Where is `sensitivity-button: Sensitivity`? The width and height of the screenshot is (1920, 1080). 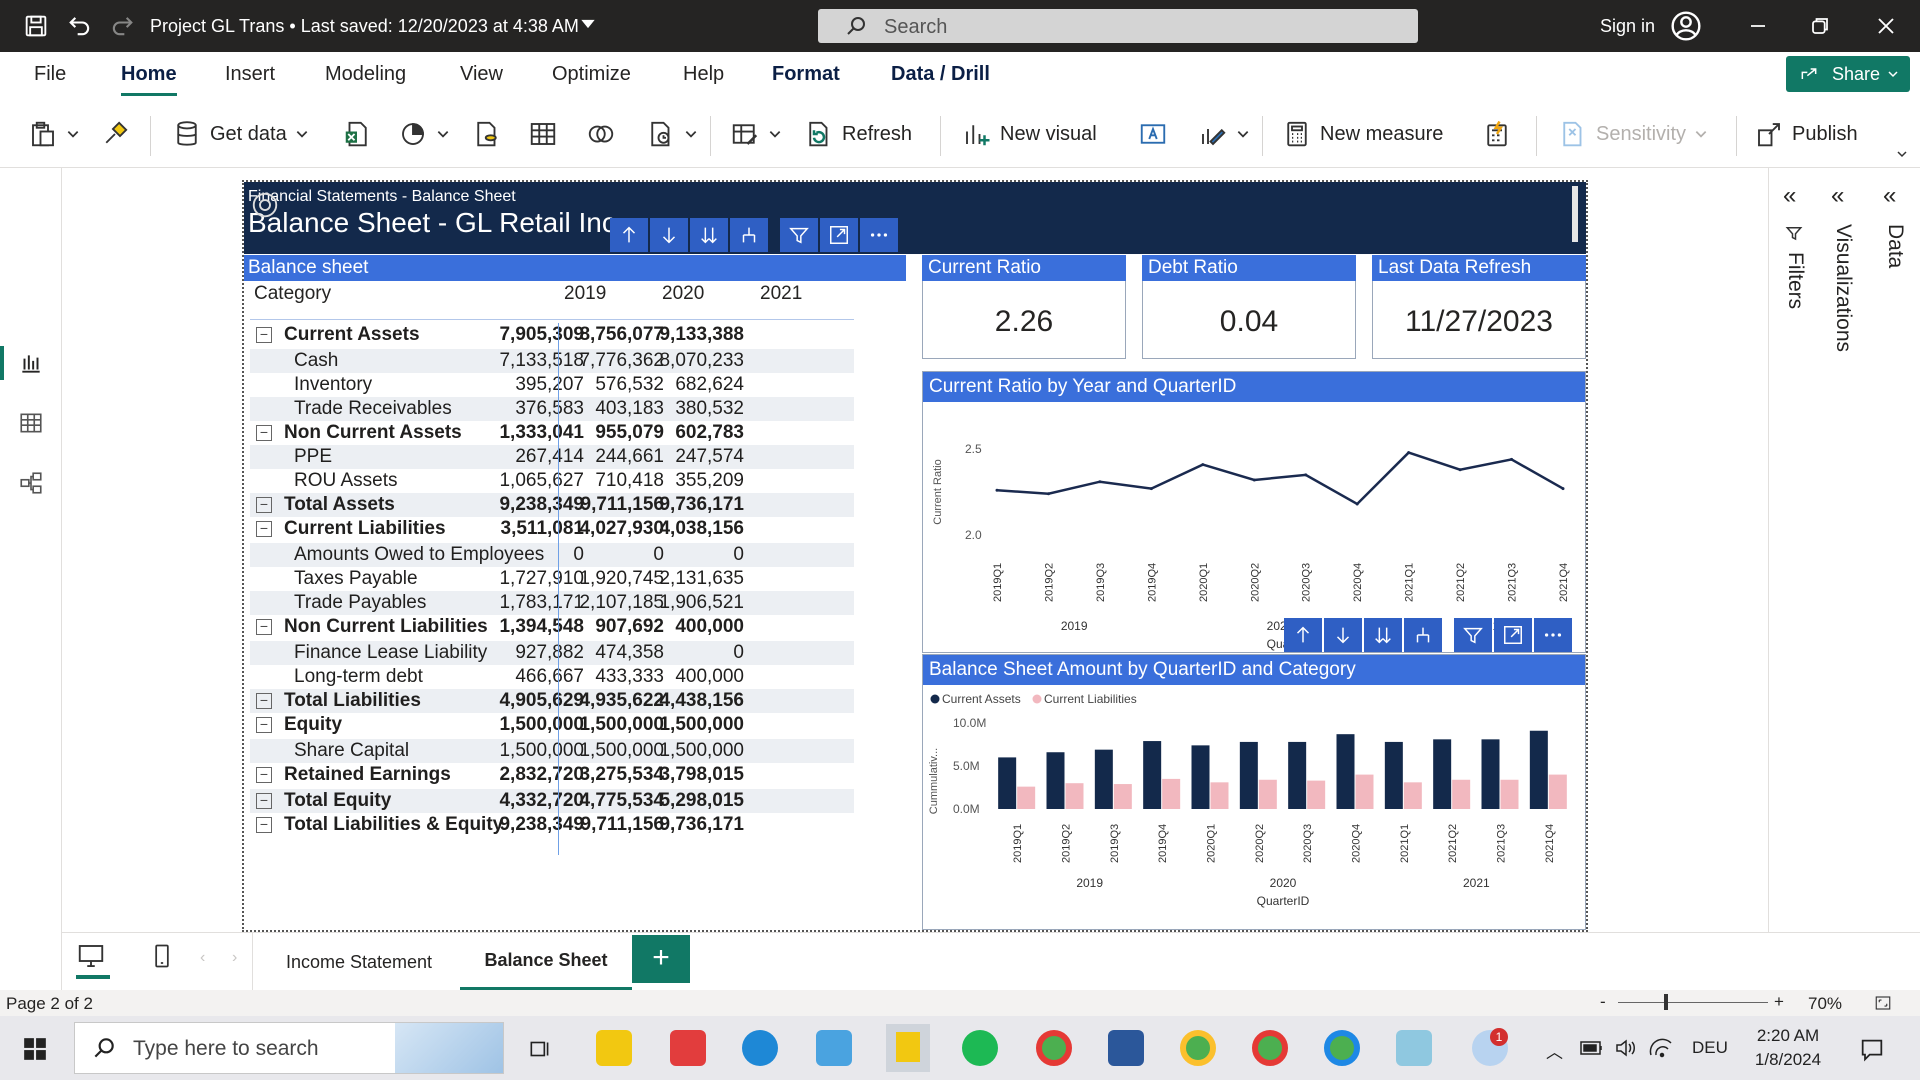 sensitivity-button: Sensitivity is located at coordinates (1633, 134).